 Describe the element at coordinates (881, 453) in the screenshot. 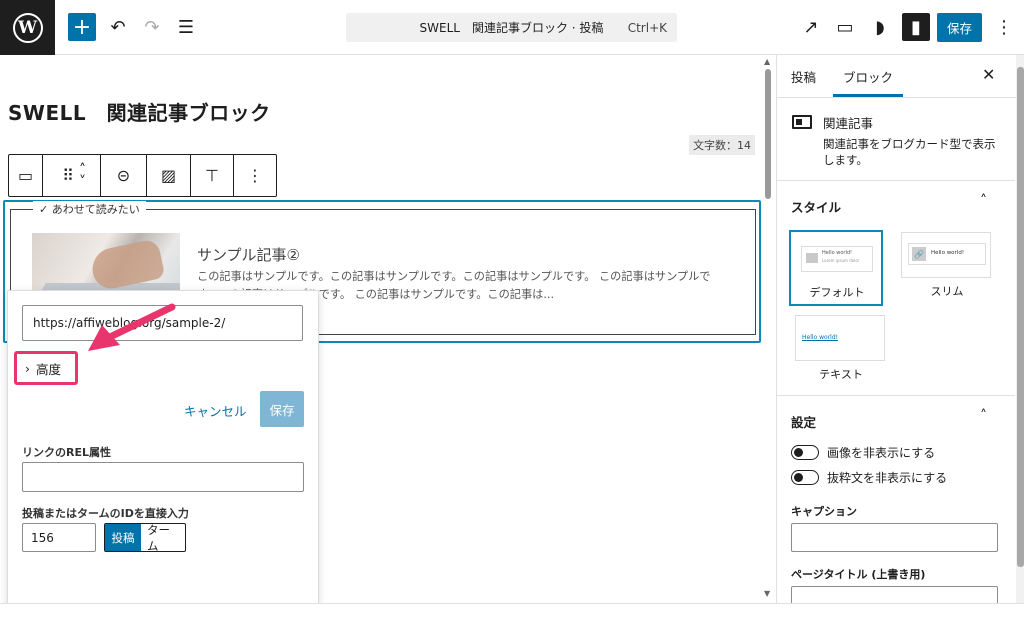

I see `toggle-label: 画像を非表示にする` at that location.